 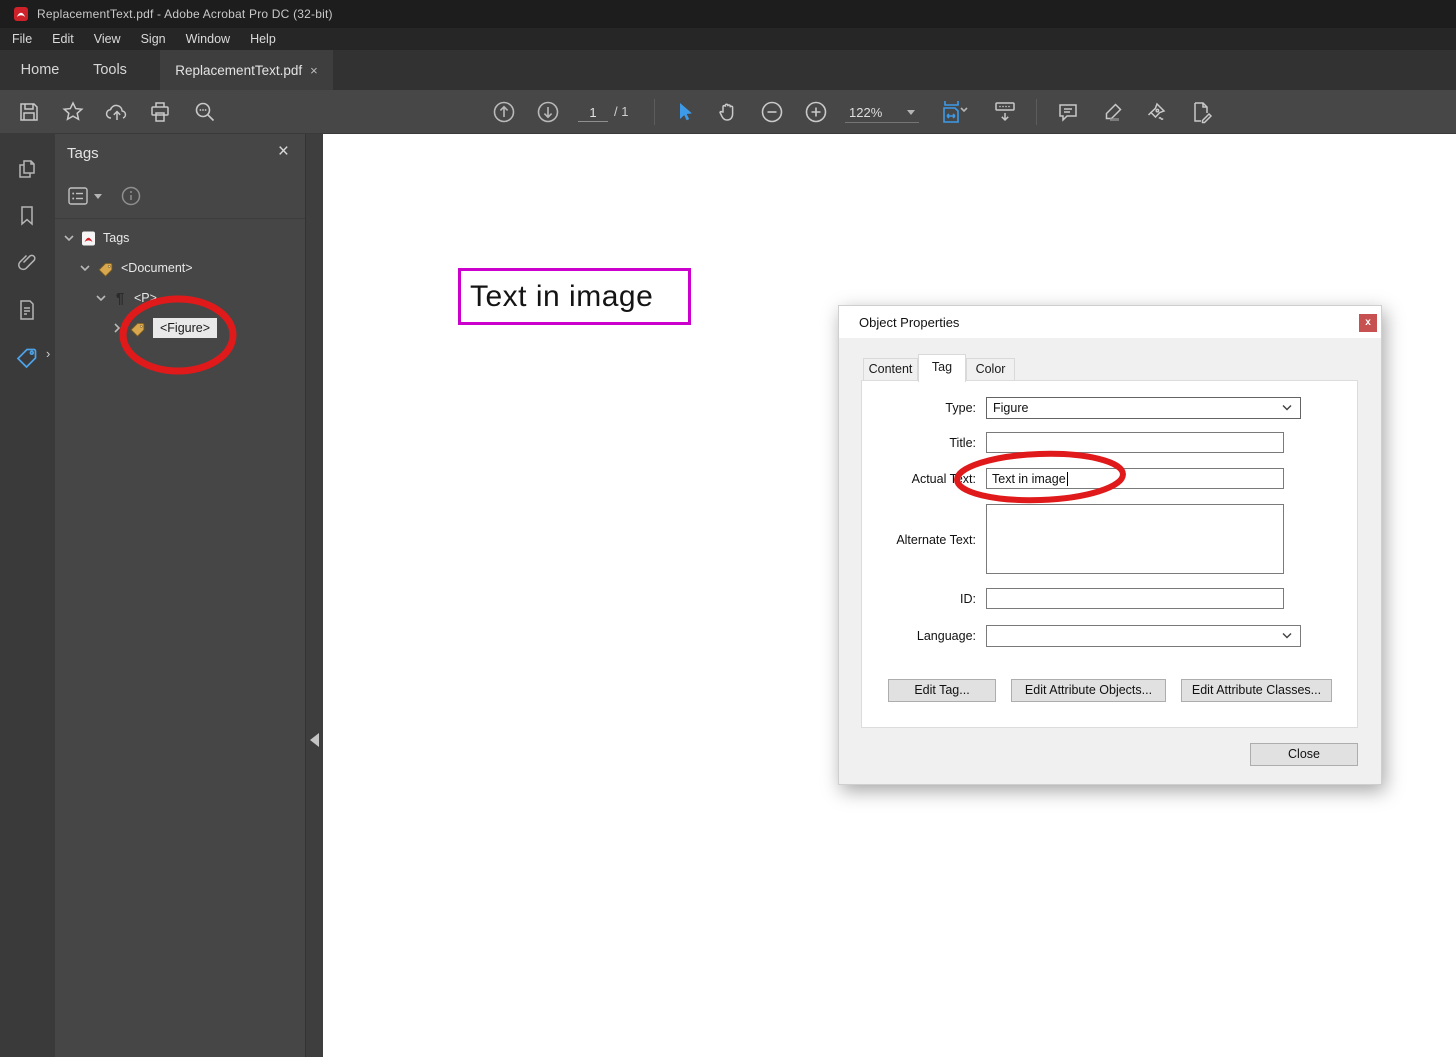 What do you see at coordinates (21, 39) in the screenshot?
I see `menu-file: File` at bounding box center [21, 39].